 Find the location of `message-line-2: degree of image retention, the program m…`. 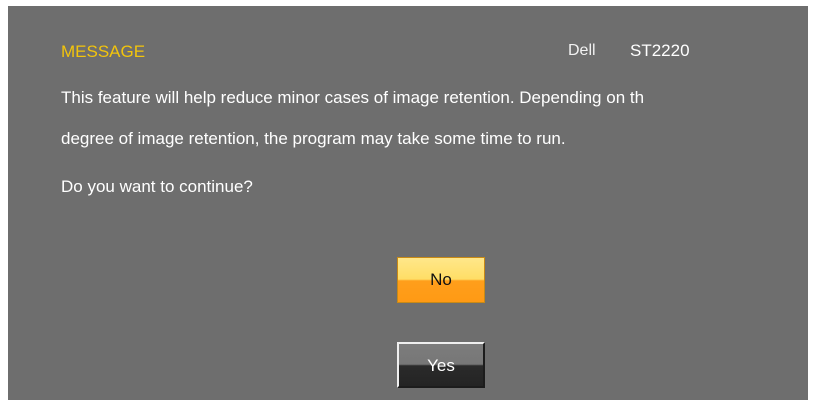

message-line-2: degree of image retention, the program m… is located at coordinates (313, 138).